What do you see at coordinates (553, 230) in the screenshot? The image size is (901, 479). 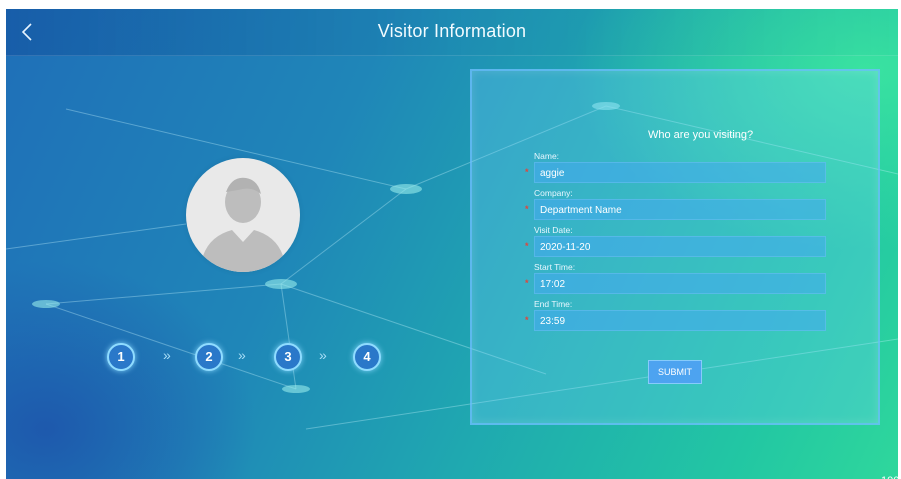 I see `visit-date-label: Visit Date:` at bounding box center [553, 230].